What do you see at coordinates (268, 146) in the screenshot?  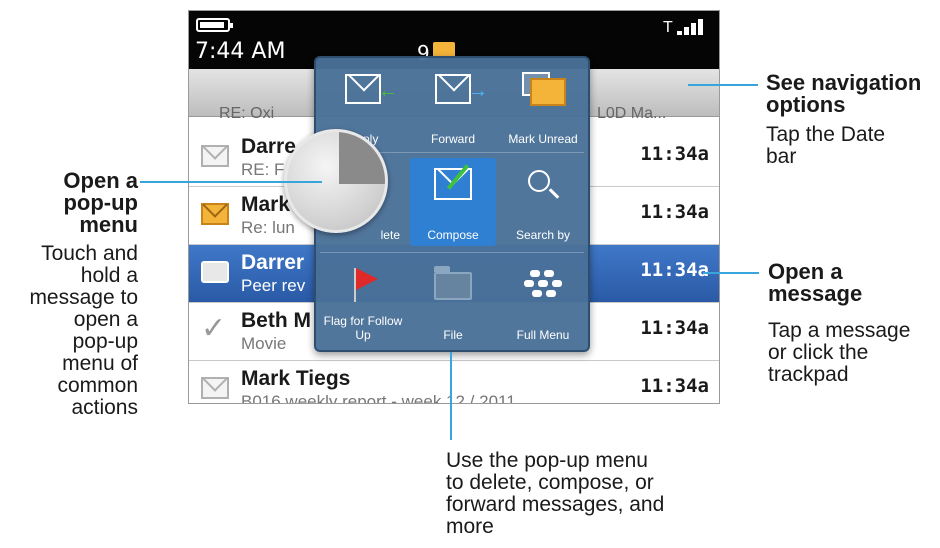 I see `message-sender: Darre` at bounding box center [268, 146].